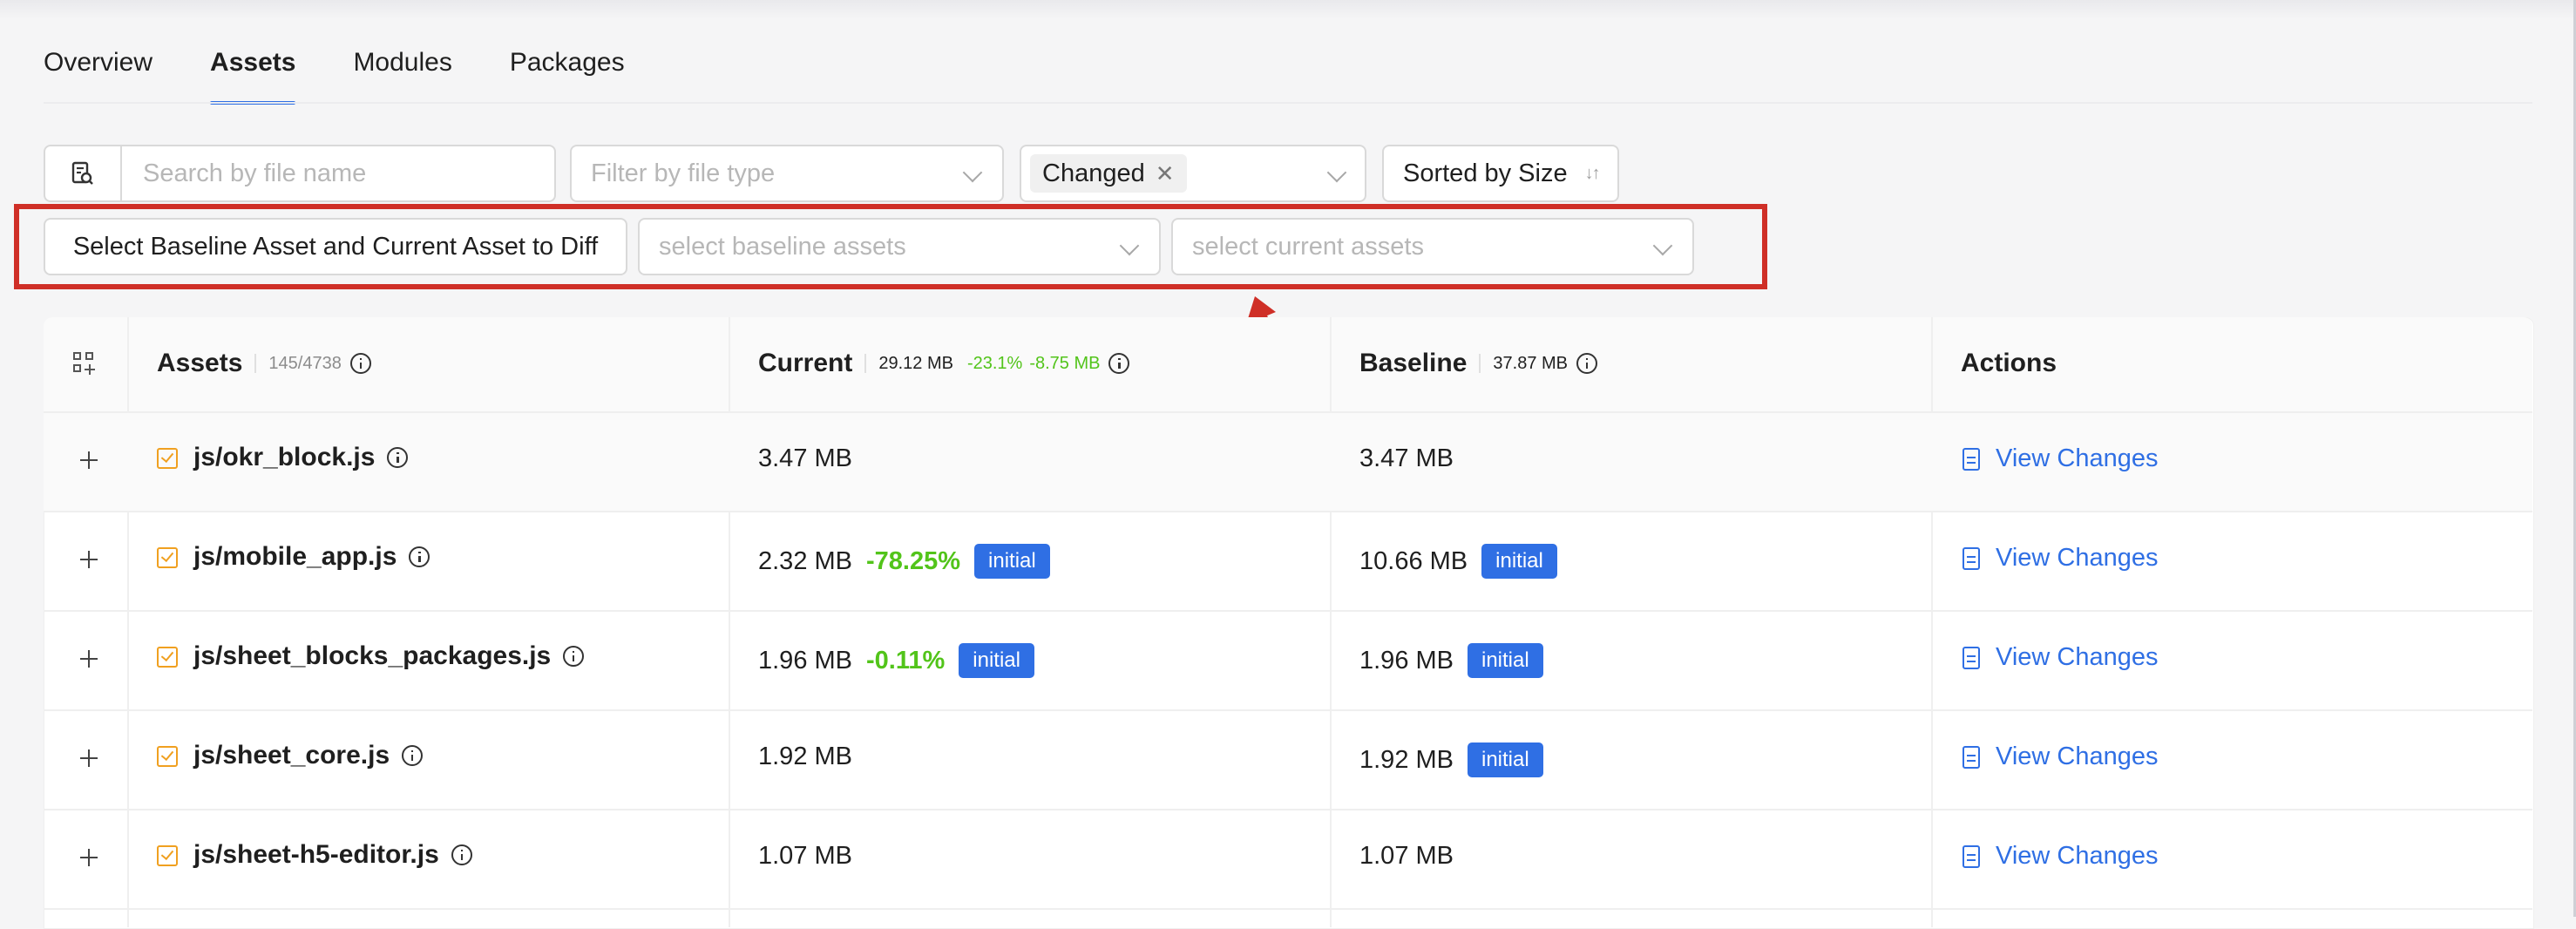  What do you see at coordinates (568, 74) in the screenshot?
I see `tab-packages: Packages` at bounding box center [568, 74].